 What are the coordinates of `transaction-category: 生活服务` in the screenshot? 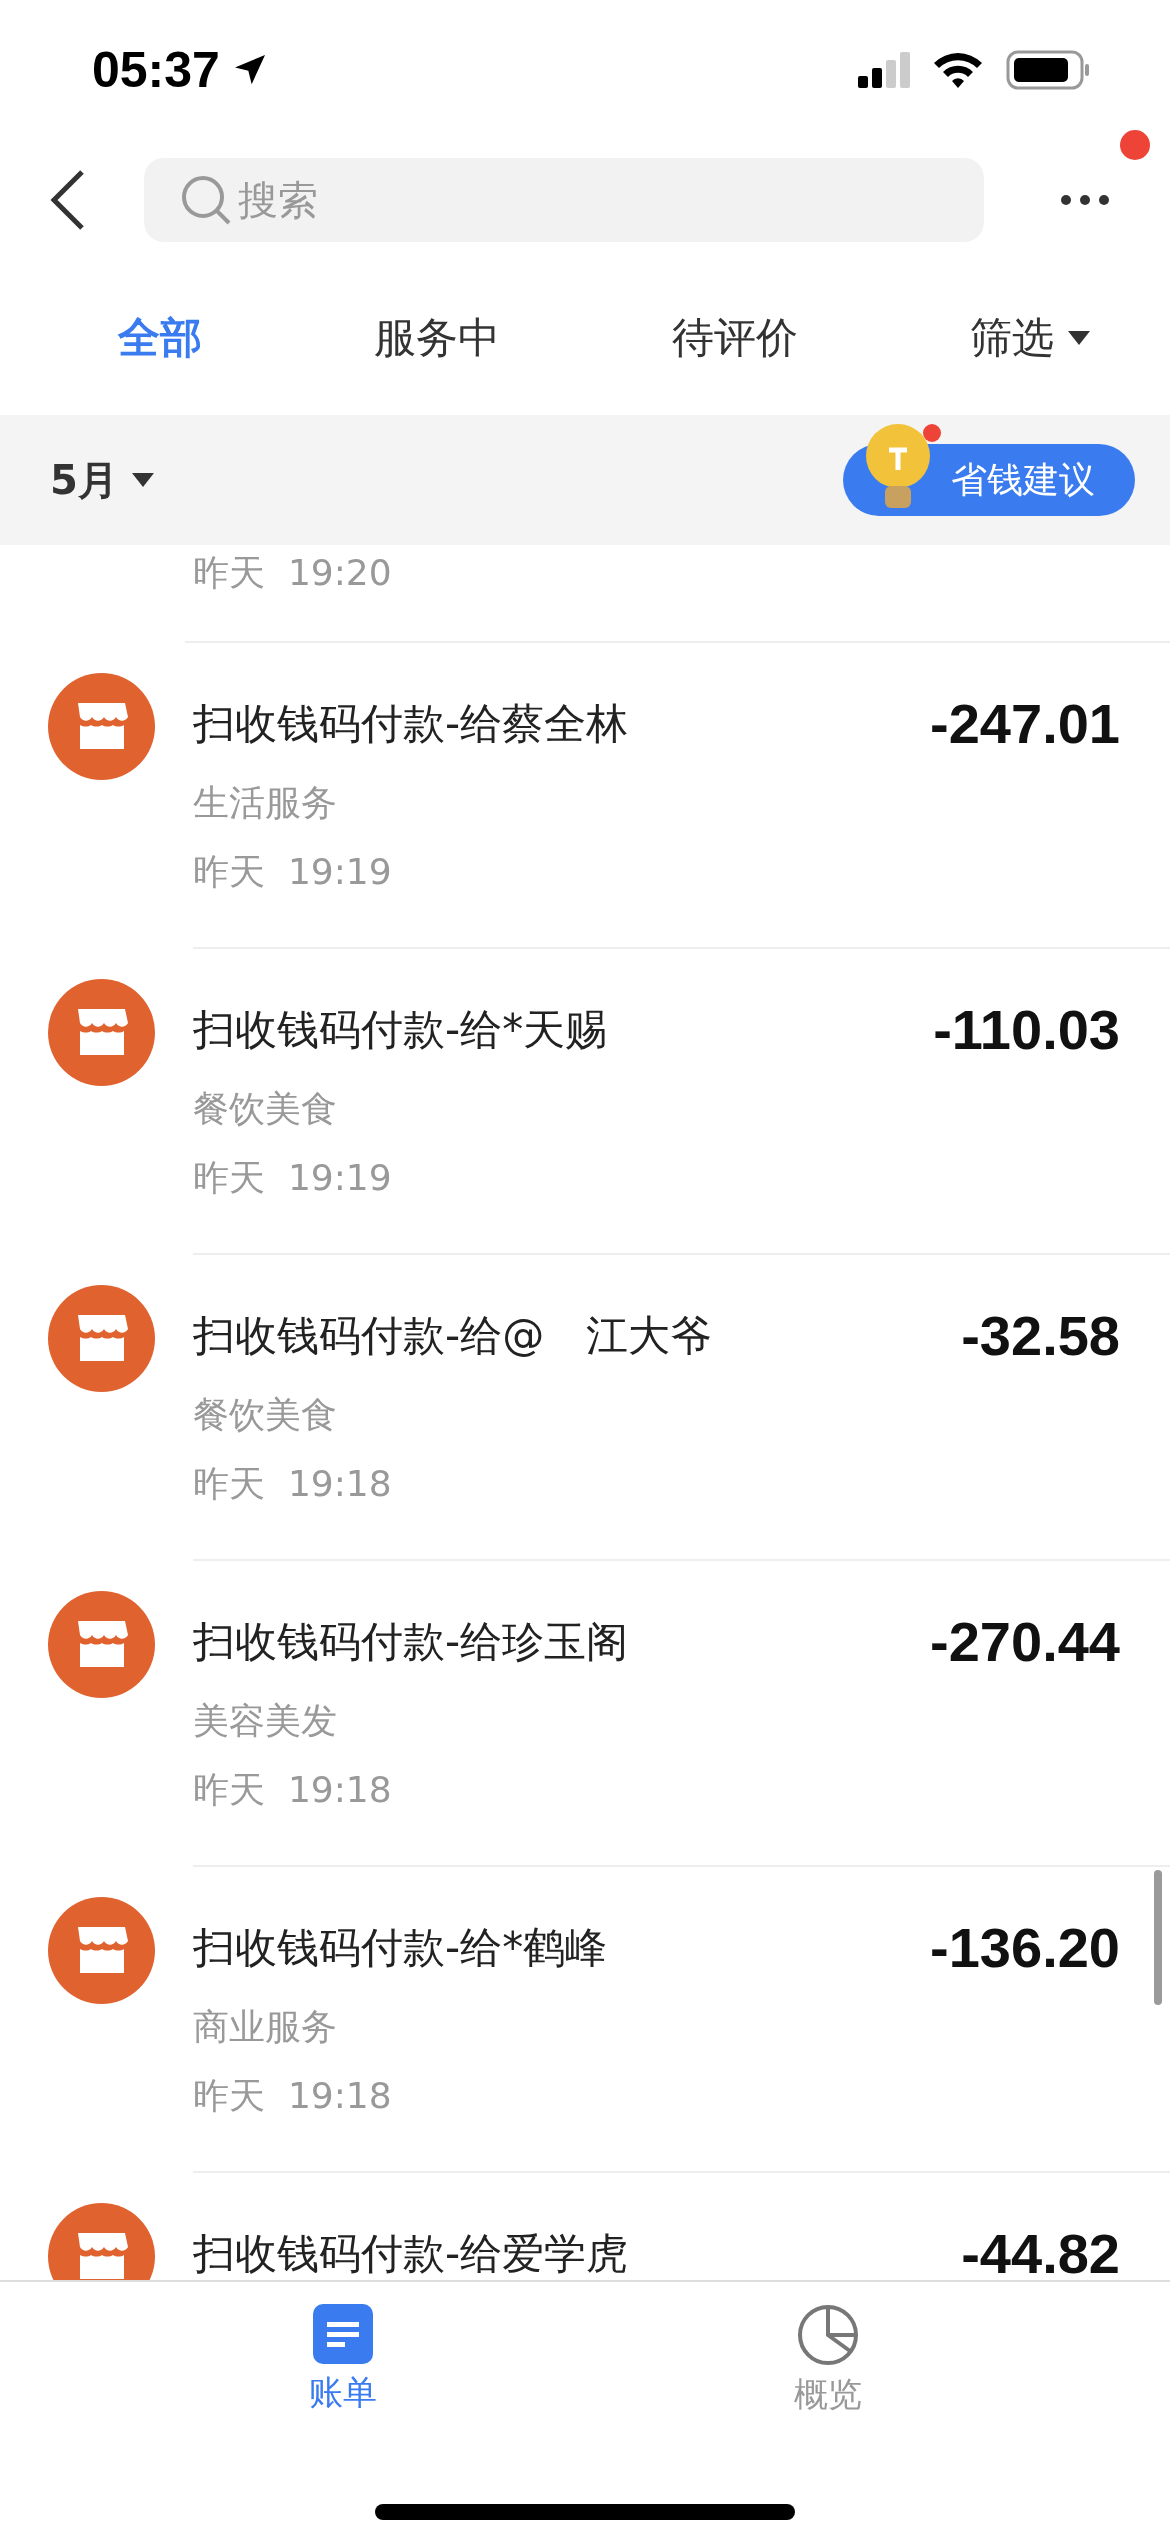 It's located at (265, 803).